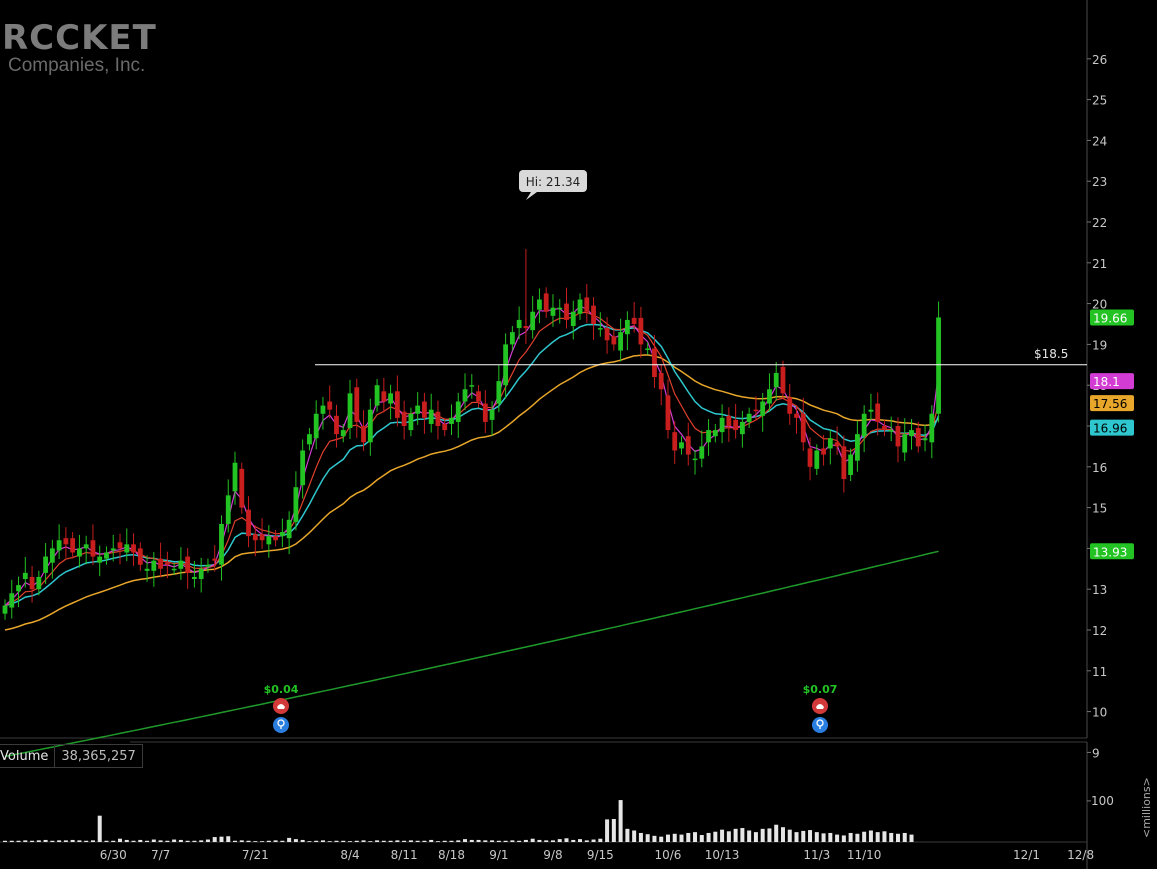 The image size is (1157, 869). I want to click on earnings-label: $0.04, so click(281, 689).